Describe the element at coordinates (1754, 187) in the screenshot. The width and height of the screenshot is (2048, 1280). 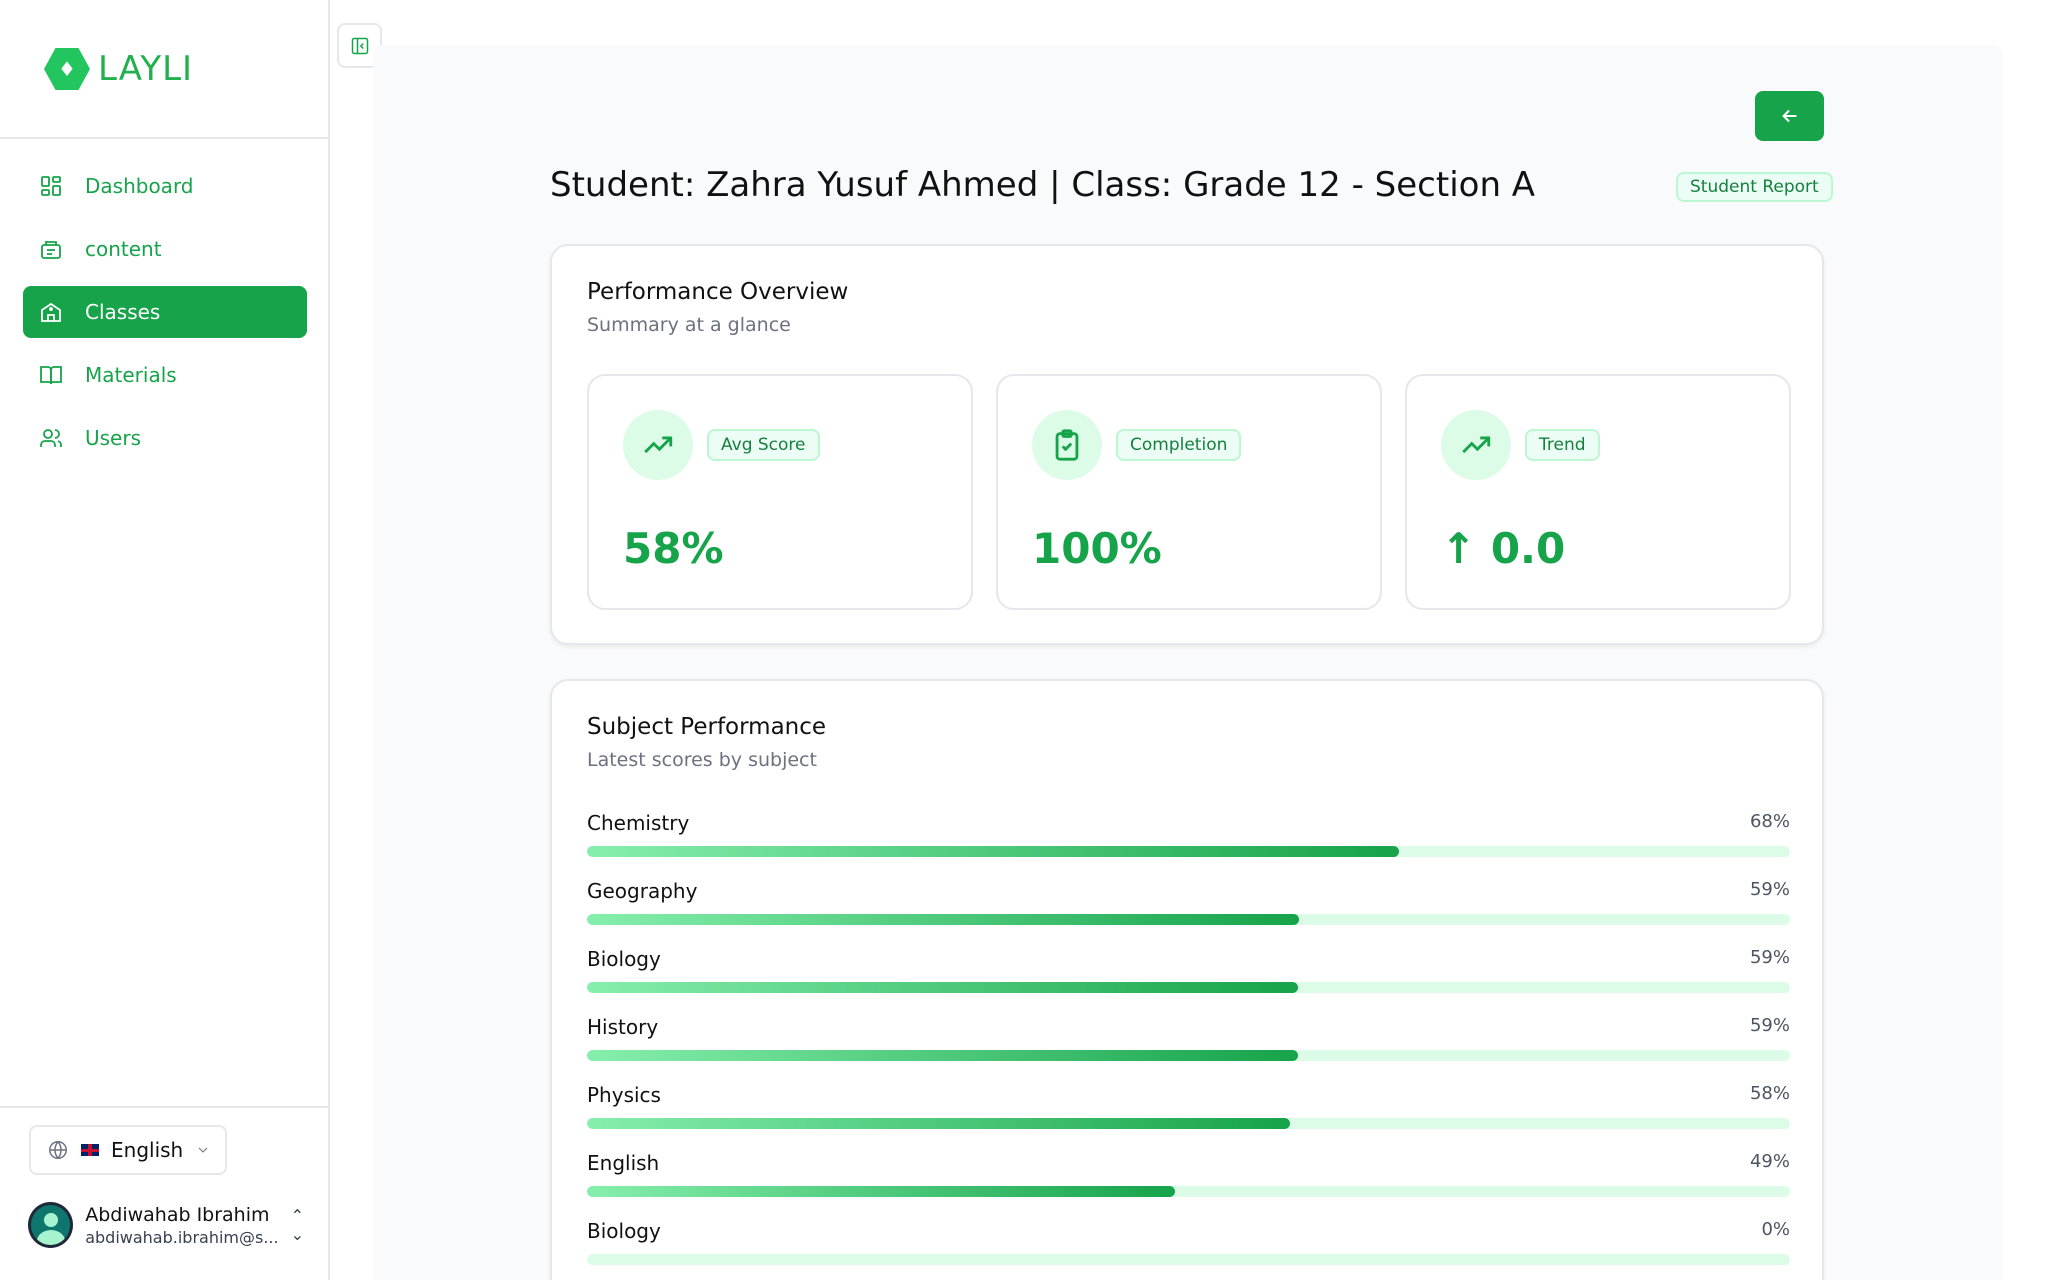
I see `student-report-badge: Student Report` at that location.